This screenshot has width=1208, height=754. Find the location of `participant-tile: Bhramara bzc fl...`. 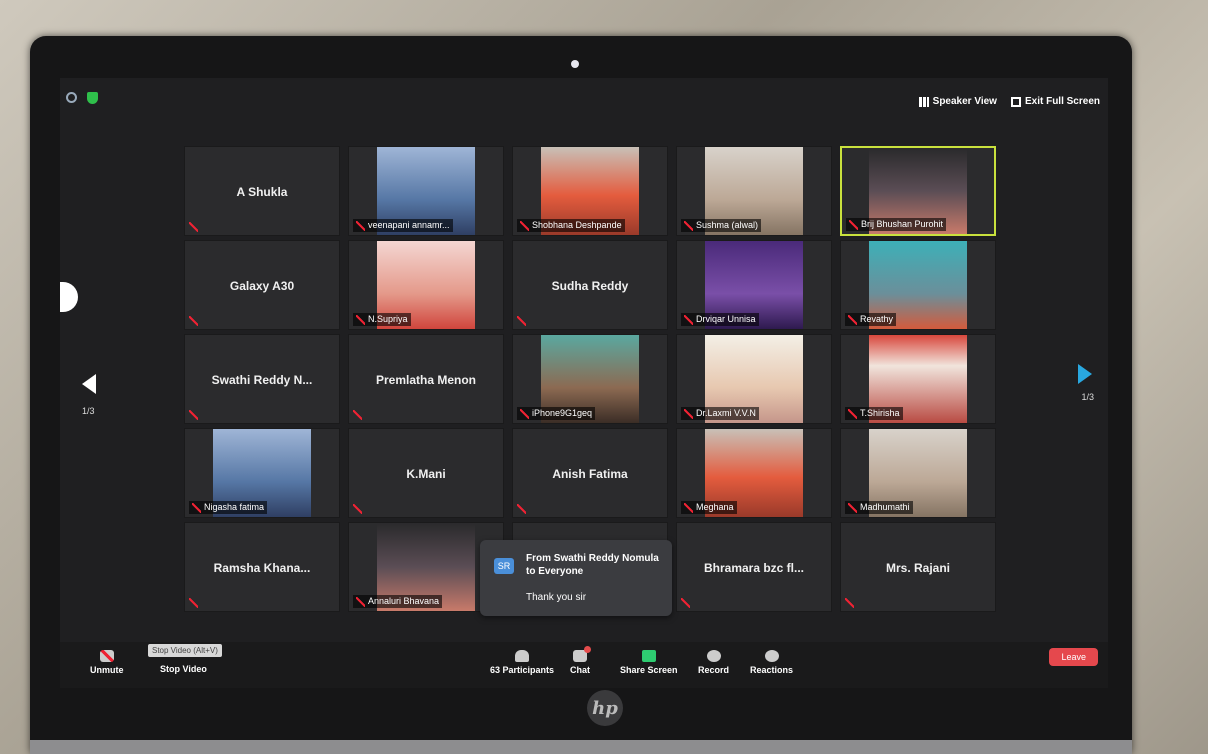

participant-tile: Bhramara bzc fl... is located at coordinates (754, 567).